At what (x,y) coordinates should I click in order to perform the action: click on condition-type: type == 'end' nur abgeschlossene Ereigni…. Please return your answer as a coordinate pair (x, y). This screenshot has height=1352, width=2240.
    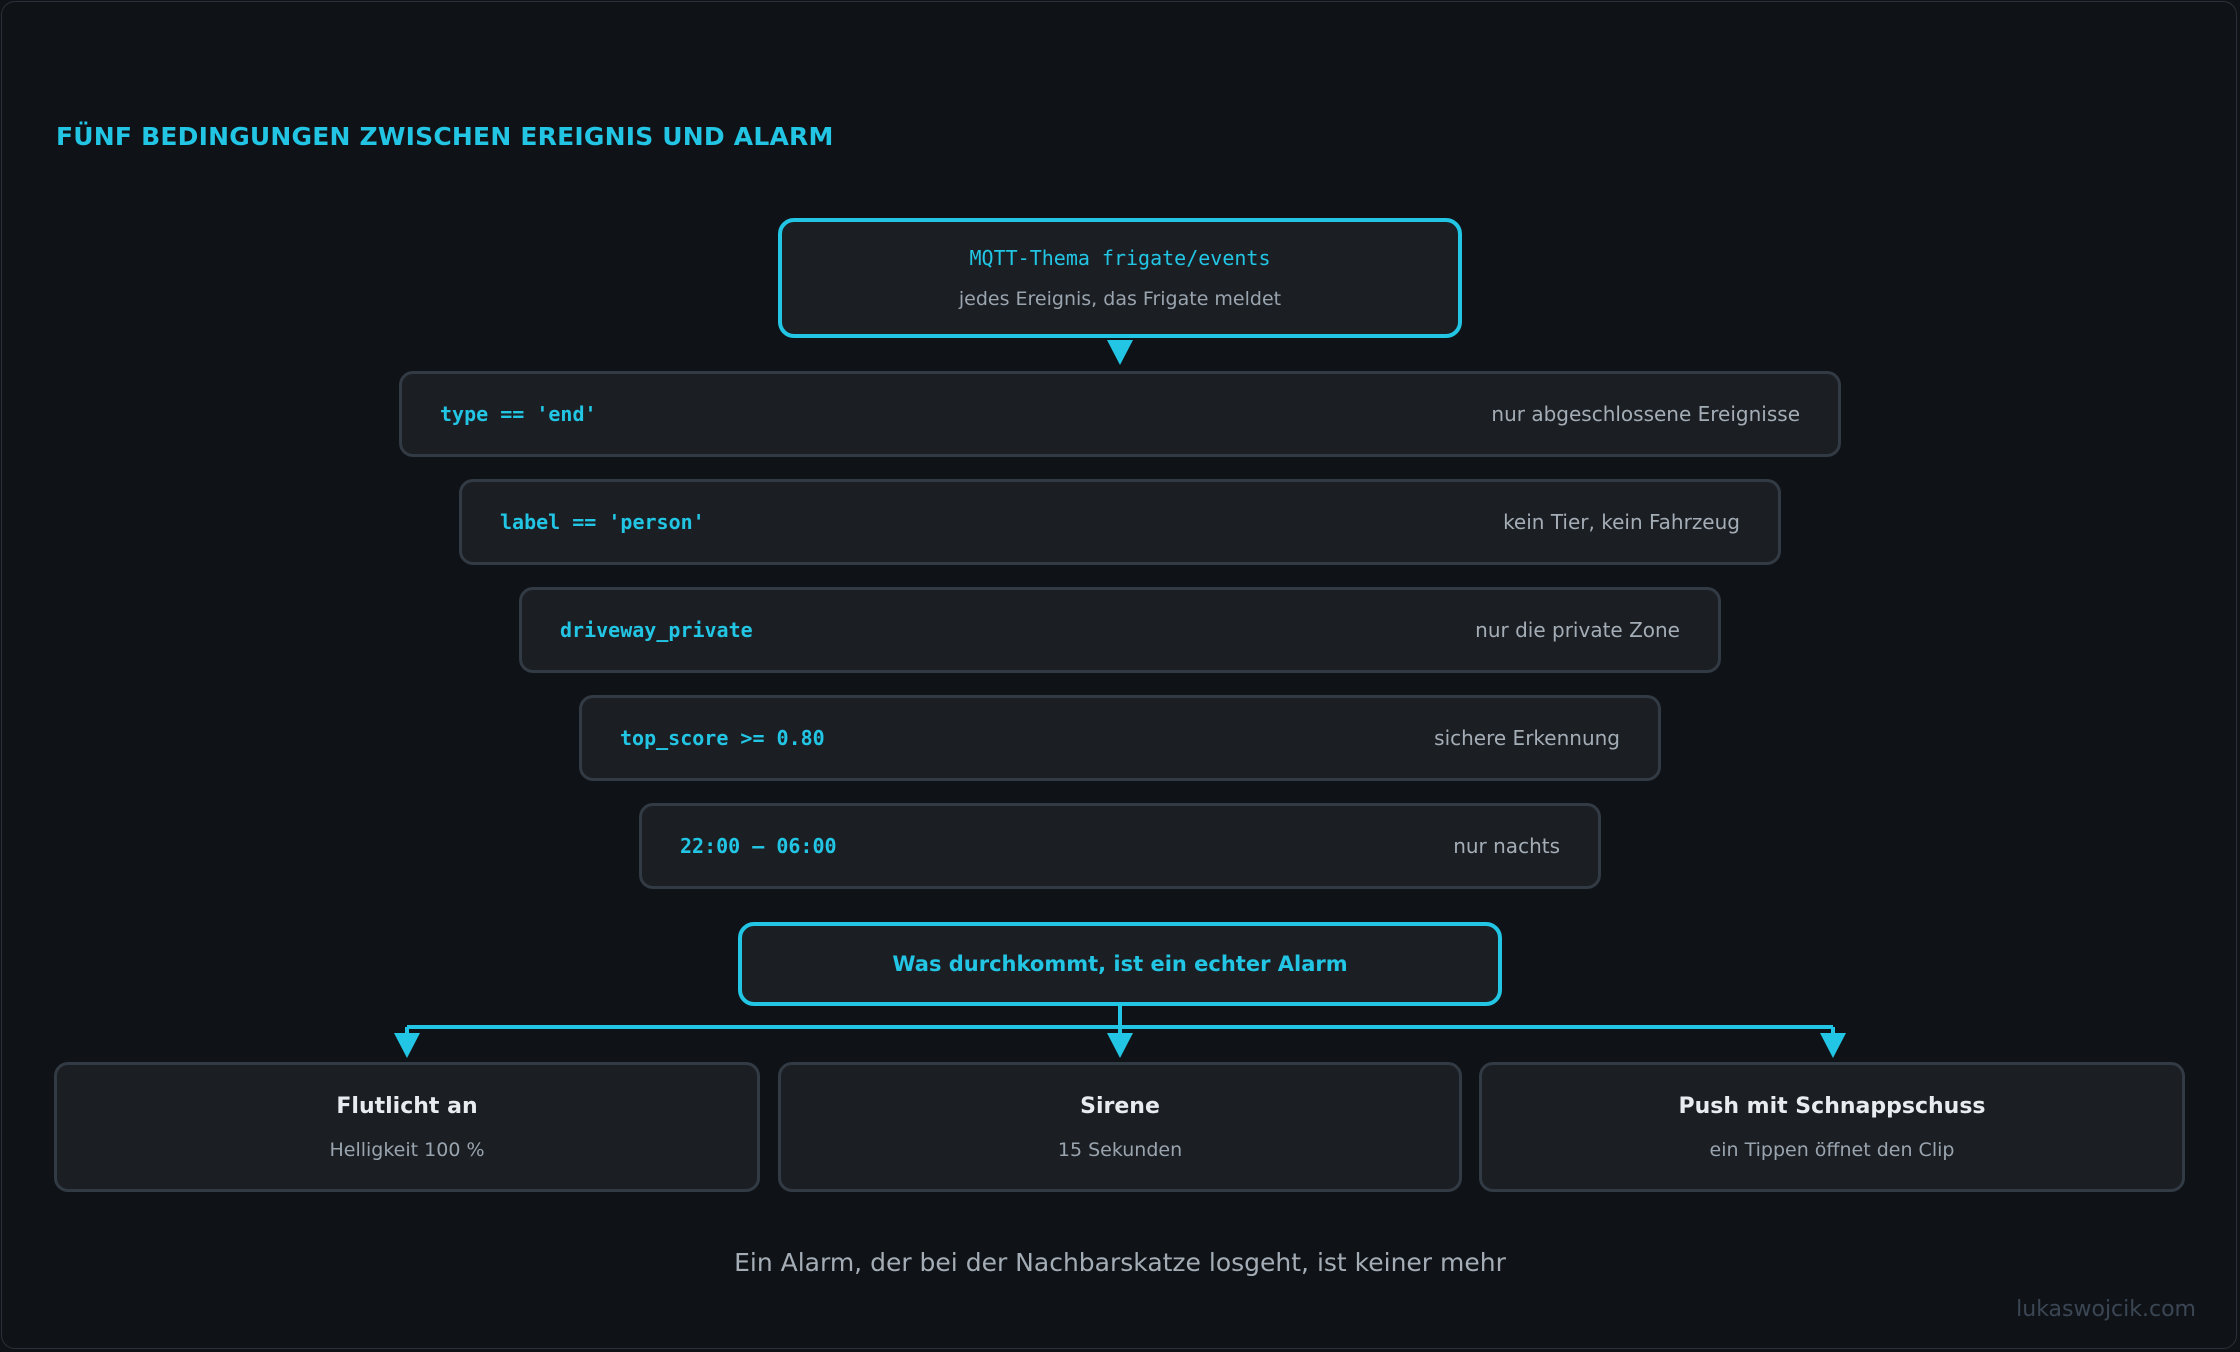
    Looking at the image, I should click on (1120, 414).